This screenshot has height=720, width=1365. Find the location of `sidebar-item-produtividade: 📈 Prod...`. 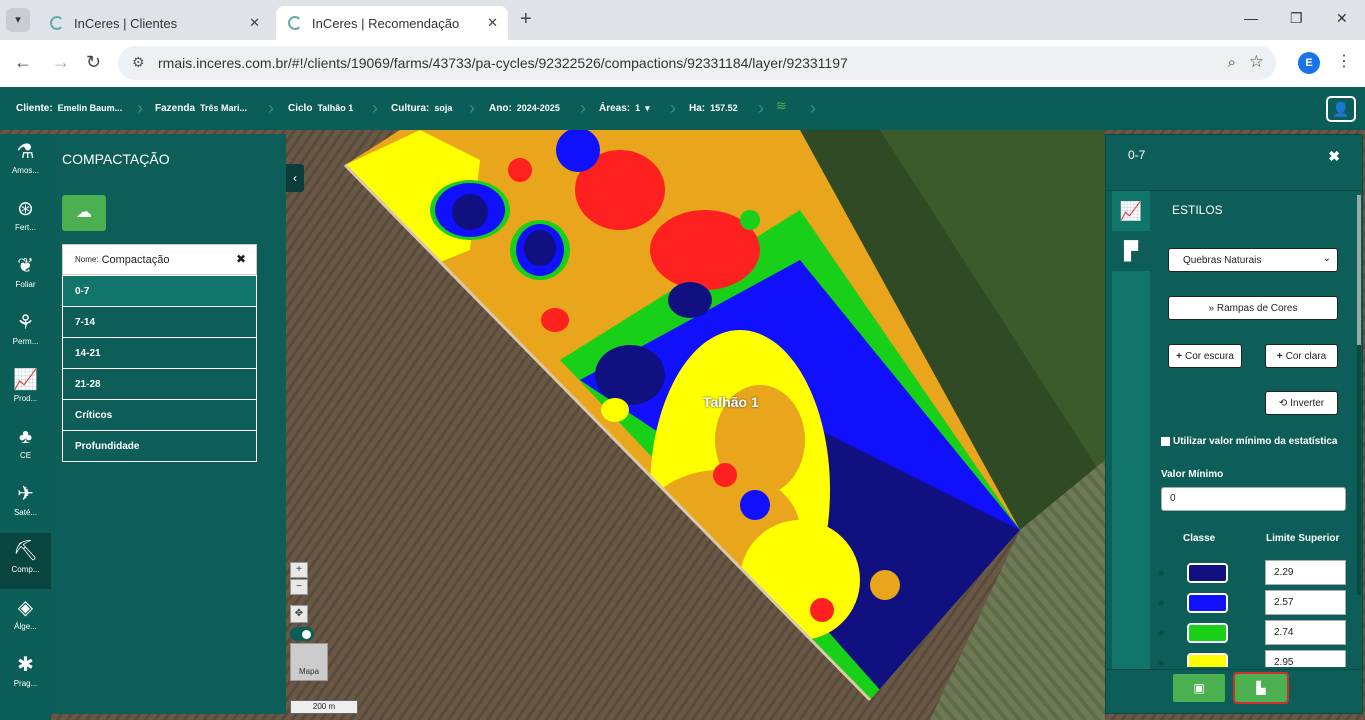

sidebar-item-produtividade: 📈 Prod... is located at coordinates (25, 390).